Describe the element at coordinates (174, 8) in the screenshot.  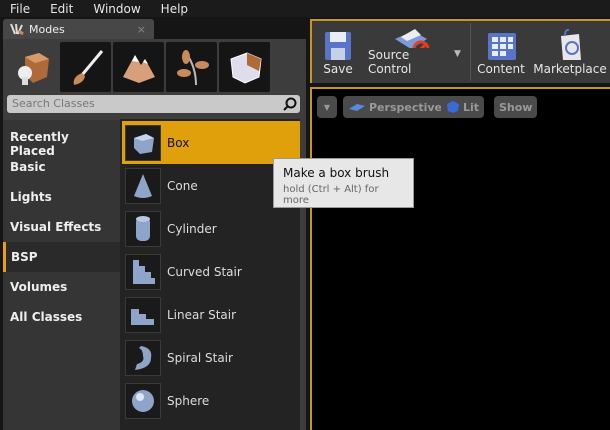
I see `menu-help: Help` at that location.